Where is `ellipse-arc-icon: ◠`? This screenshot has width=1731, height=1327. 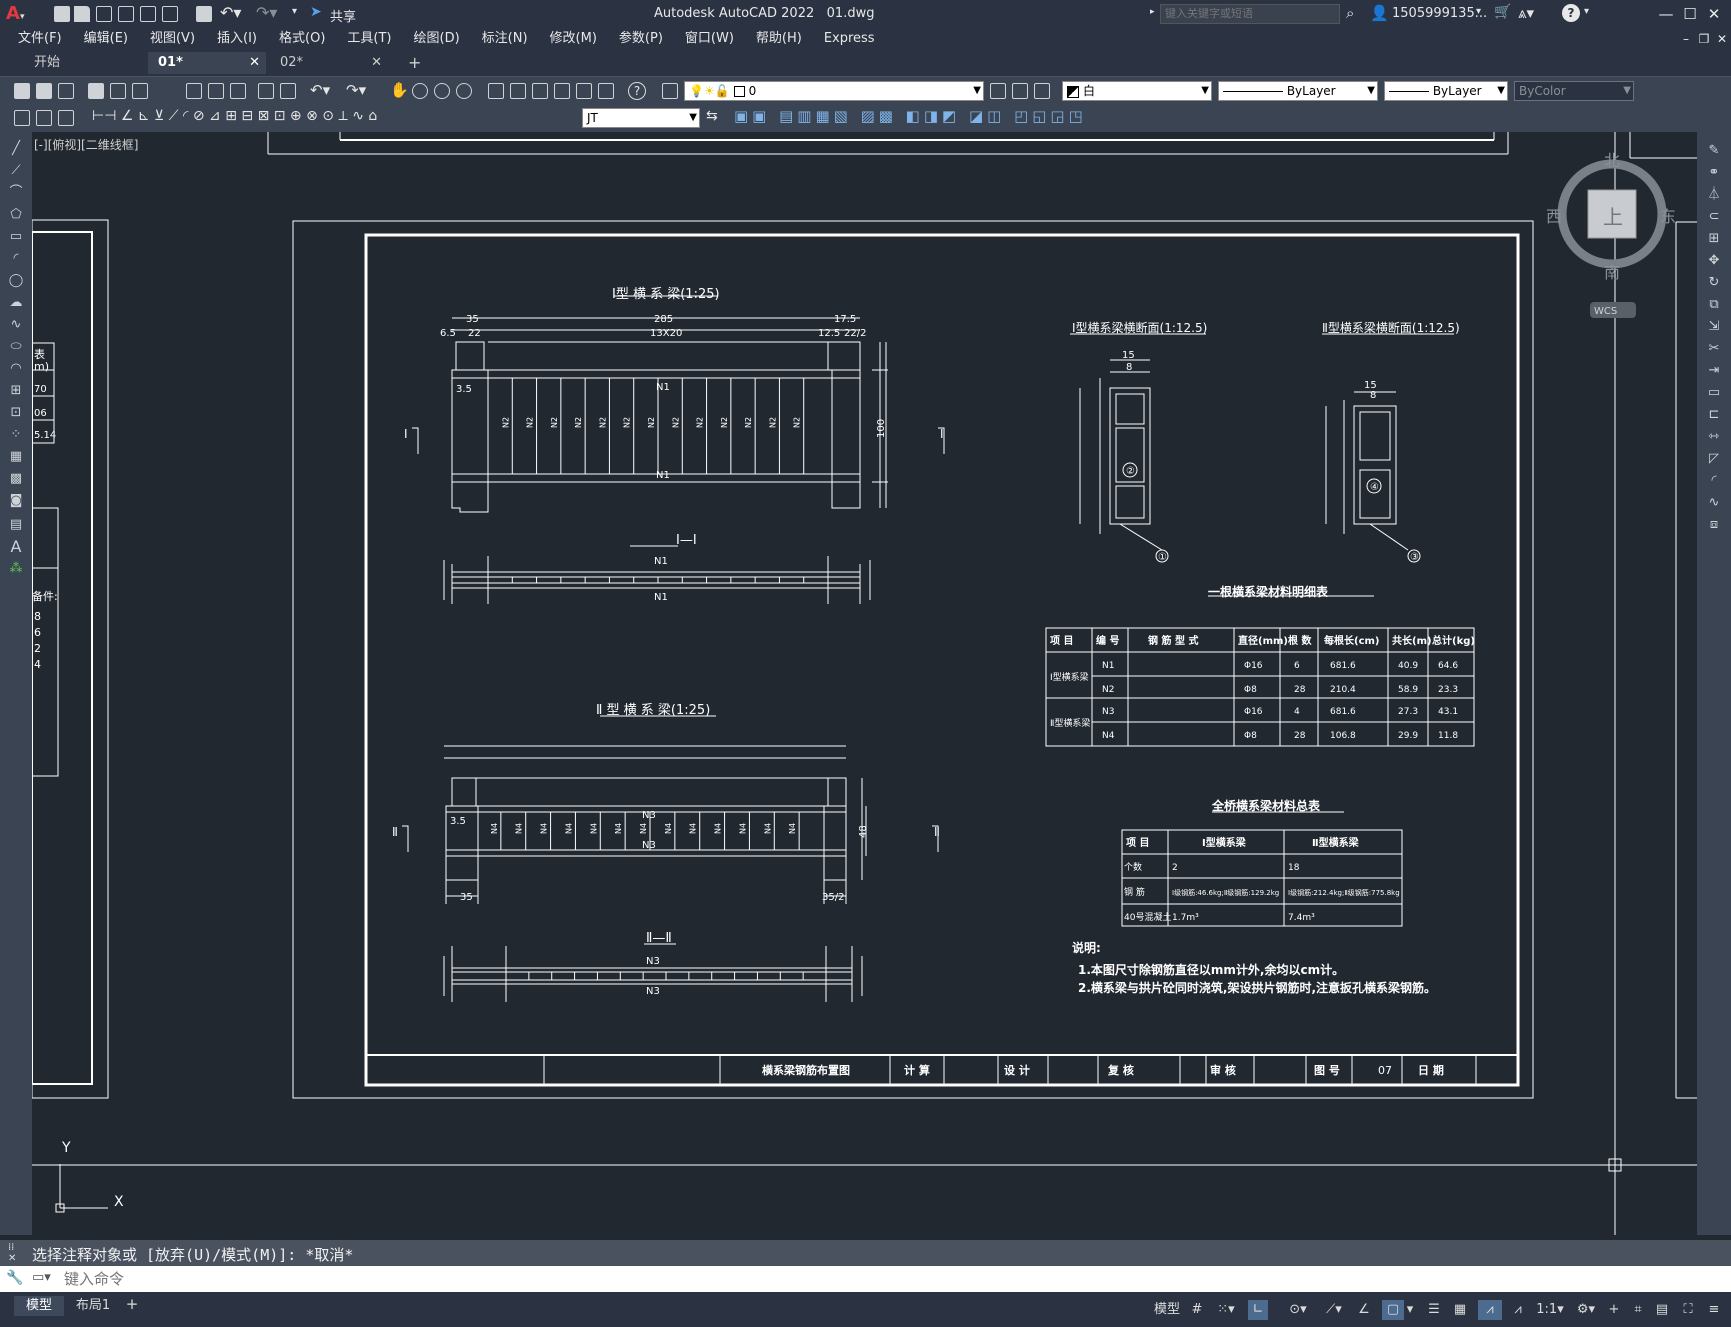
ellipse-arc-icon: ◠ is located at coordinates (16, 369).